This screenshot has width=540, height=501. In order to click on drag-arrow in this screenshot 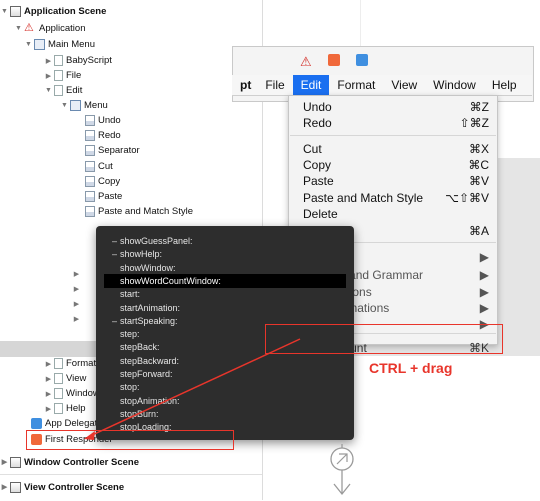, I will do `click(192, 389)`.